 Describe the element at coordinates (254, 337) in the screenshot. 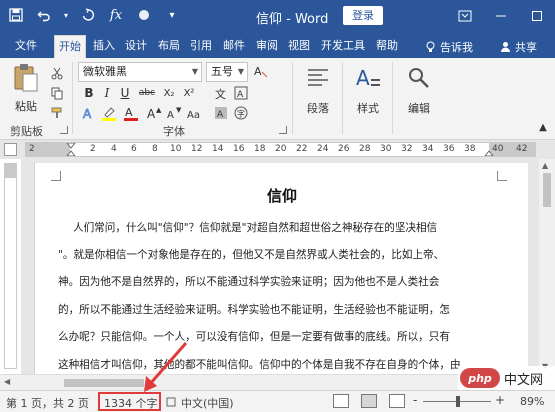

I see `paragraph-line: 么办呢？只能信仰。一个人，可以没有信仰，但是一定要有做事的底线。所以，只有` at that location.